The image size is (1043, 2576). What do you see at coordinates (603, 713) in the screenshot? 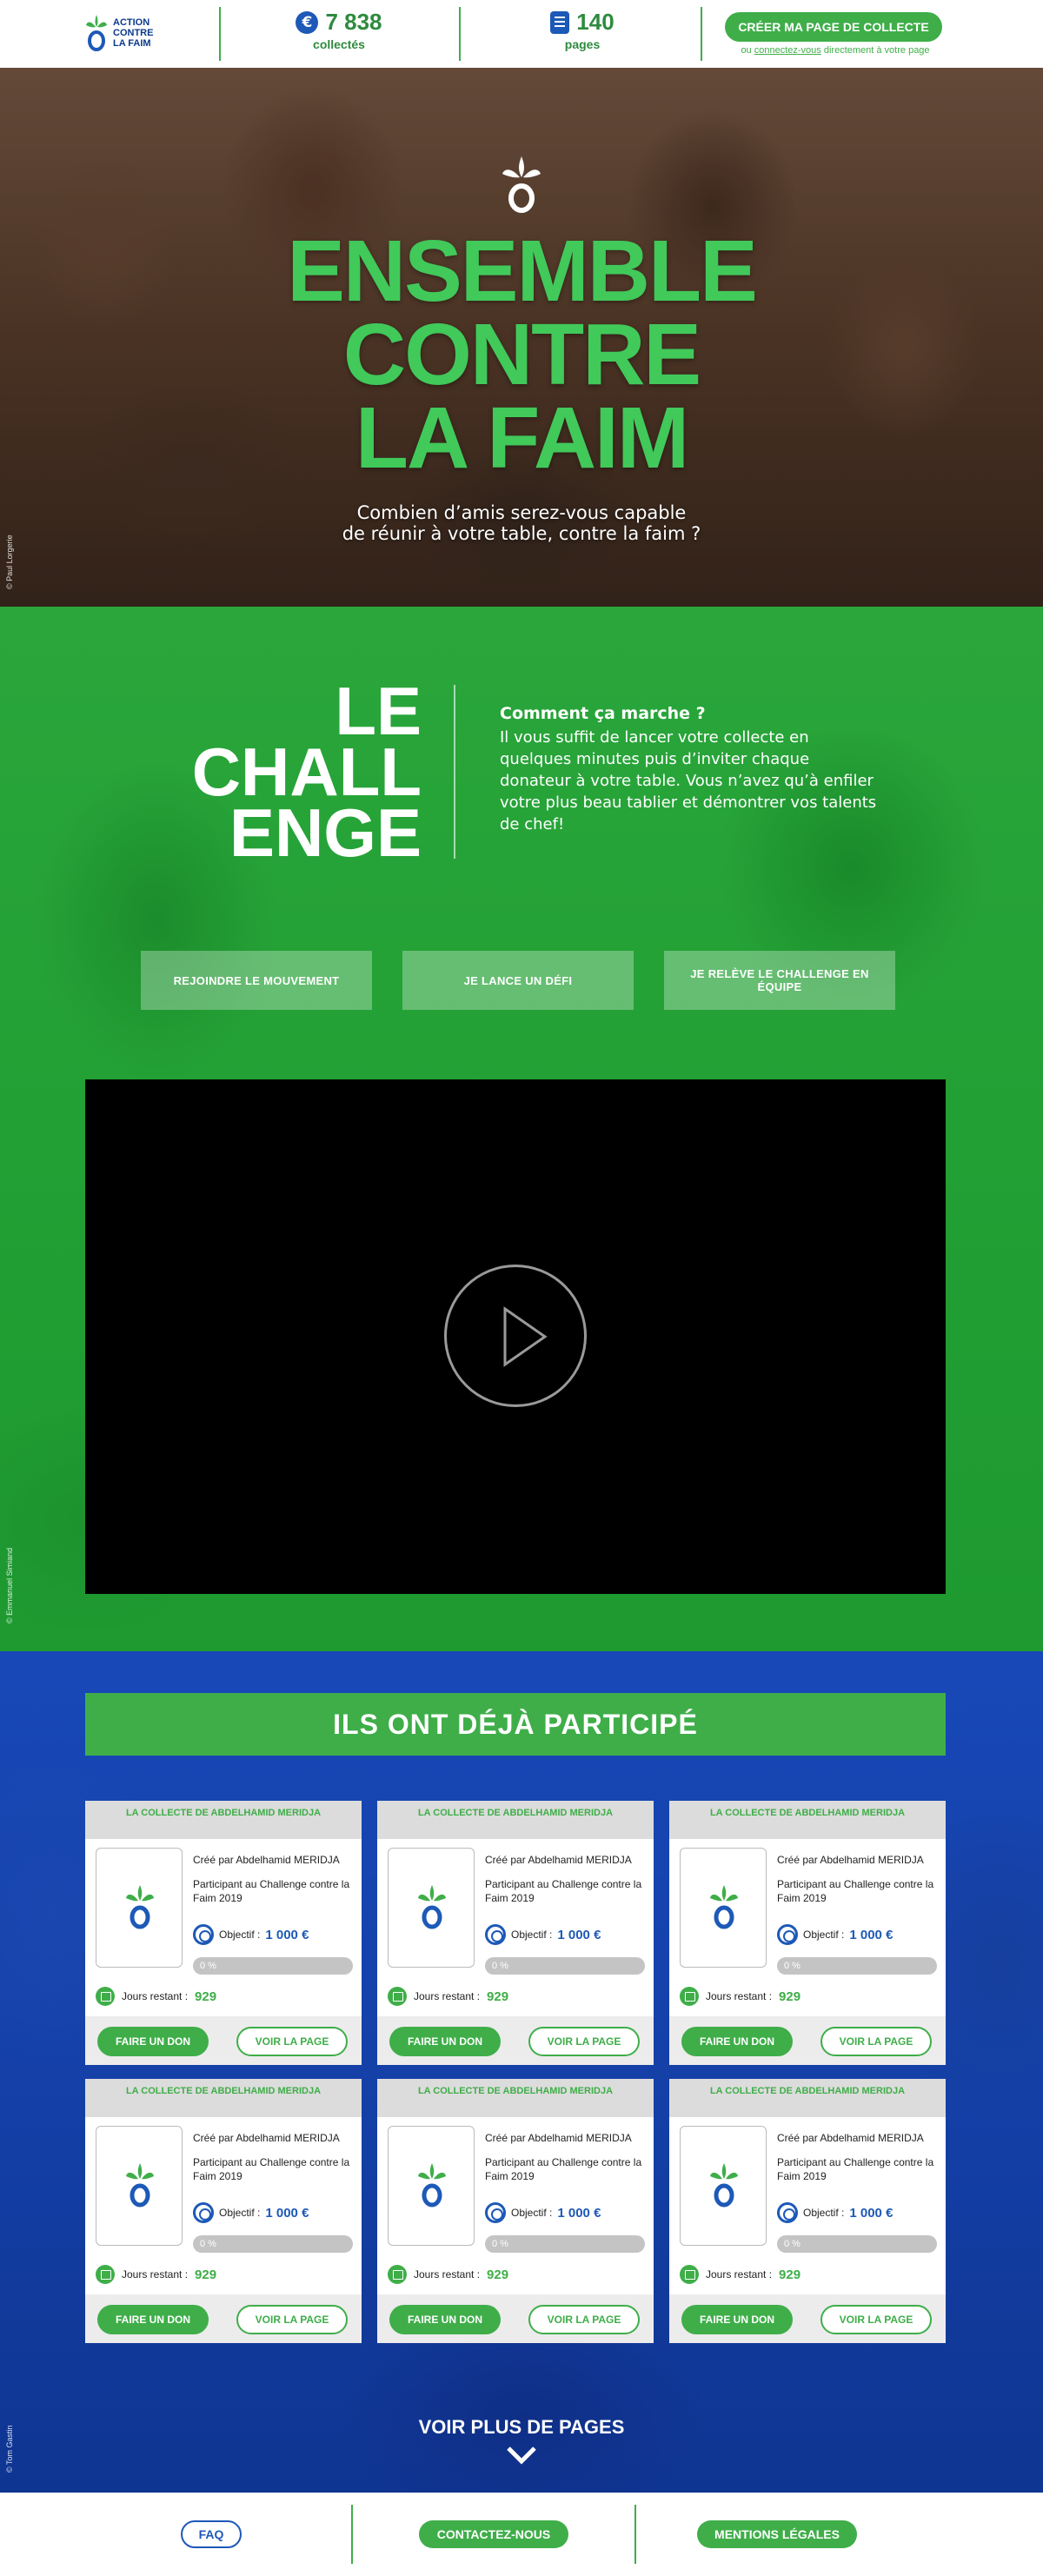
I see `how-title: Comment ça marche ?` at bounding box center [603, 713].